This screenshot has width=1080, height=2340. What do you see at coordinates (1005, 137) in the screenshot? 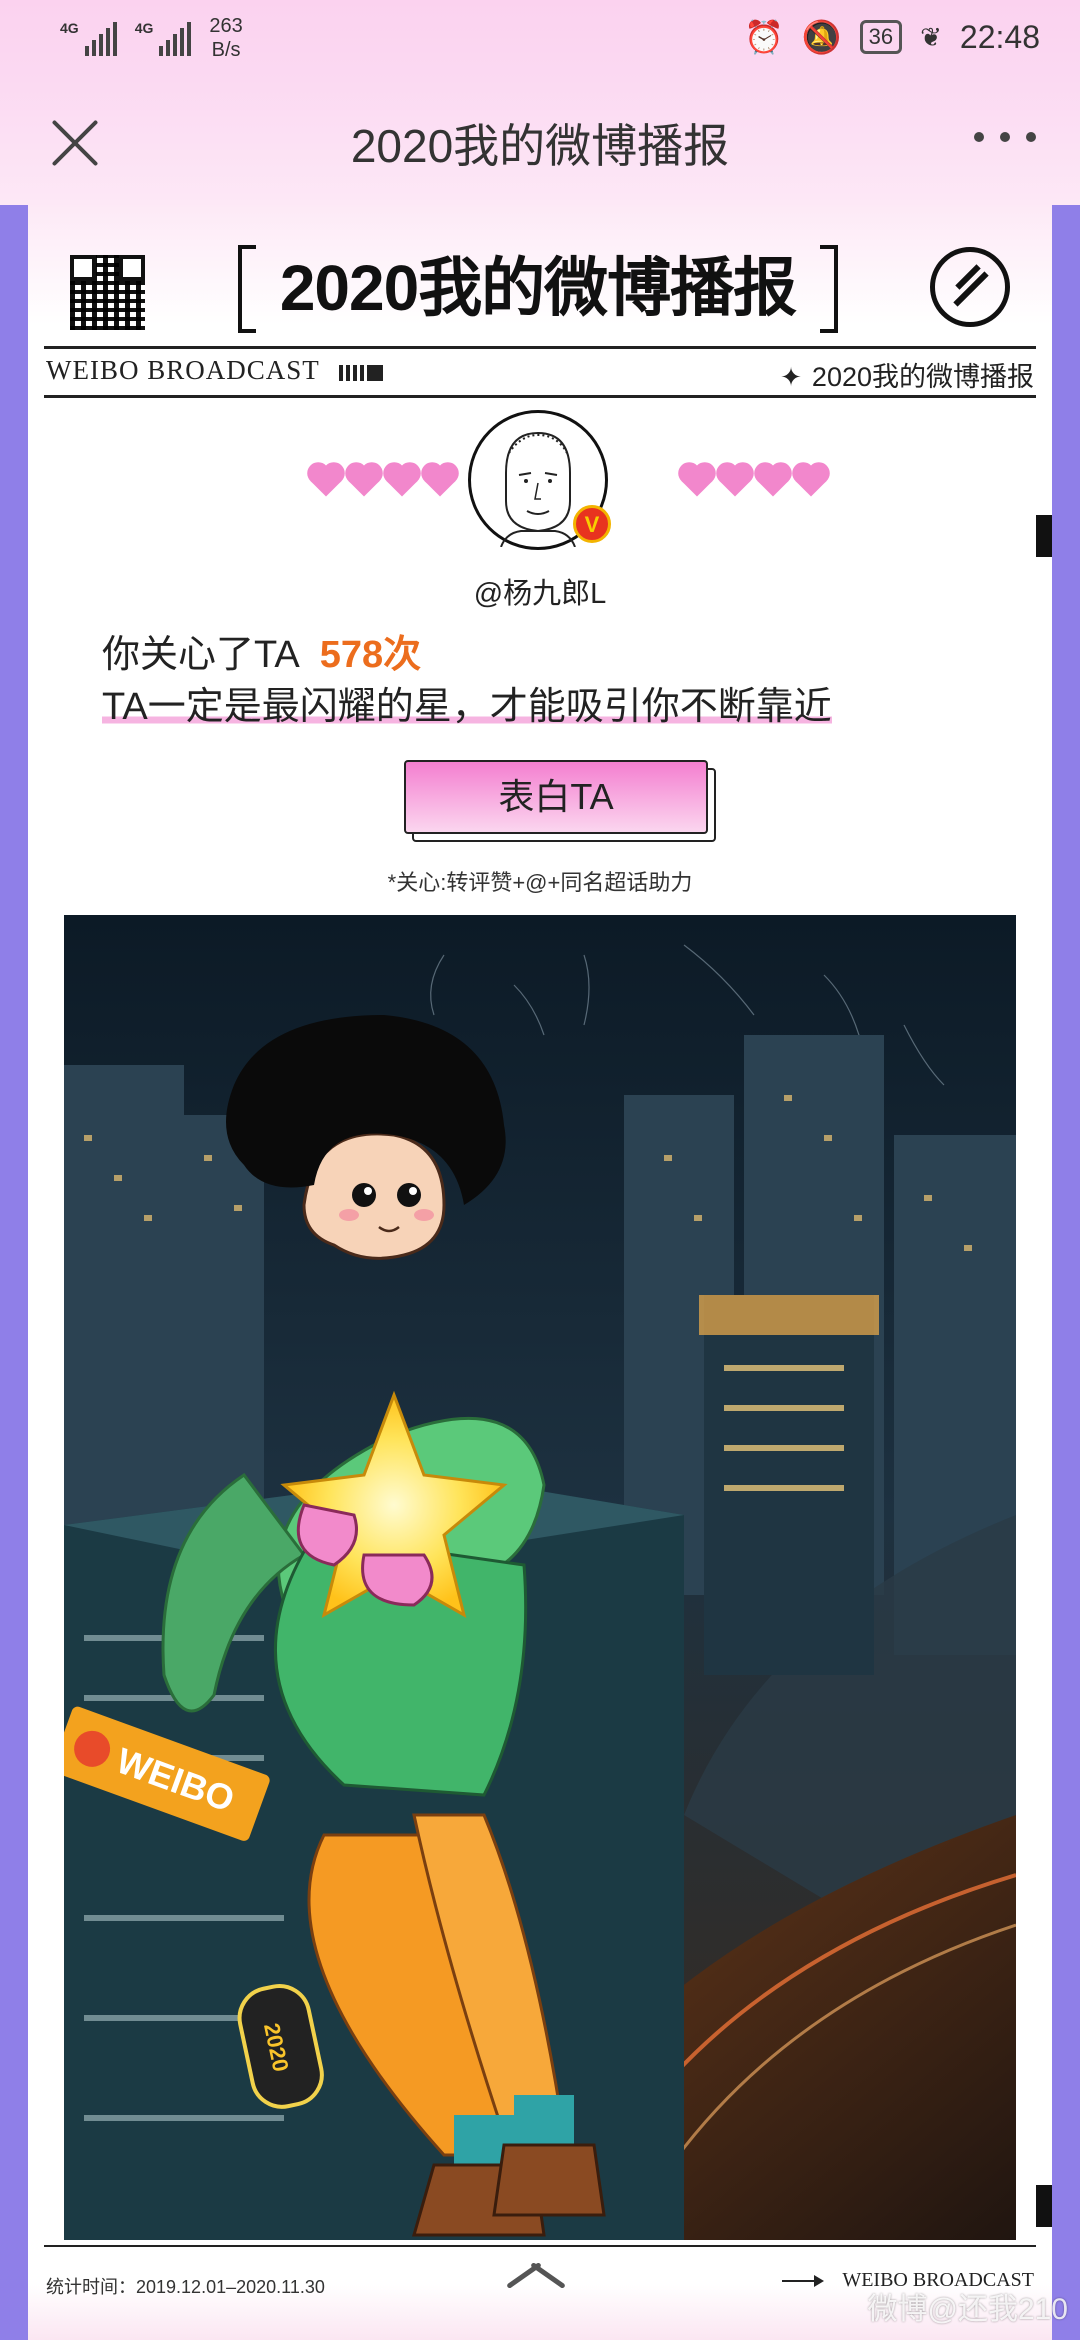
I see `more-icon` at bounding box center [1005, 137].